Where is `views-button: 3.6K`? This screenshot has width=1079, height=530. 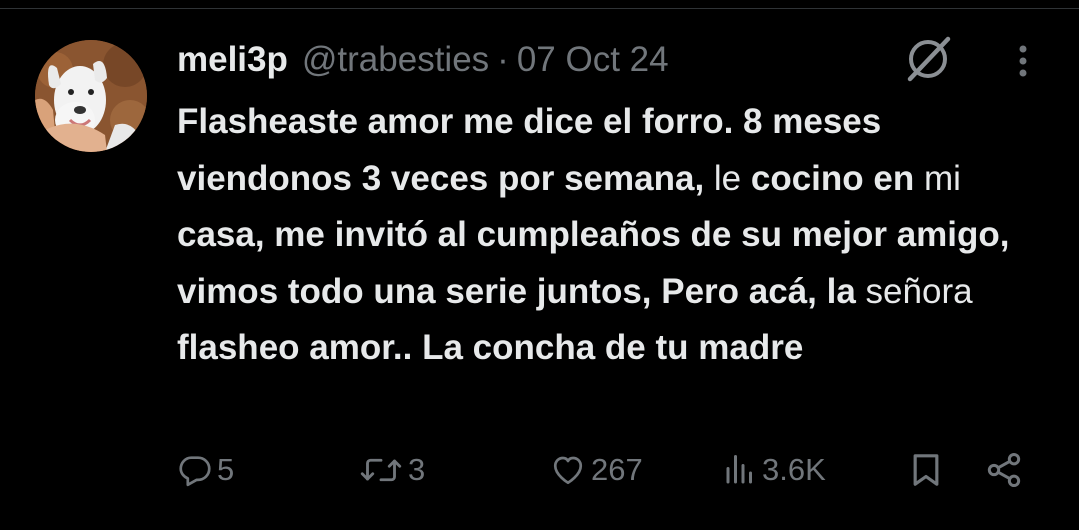
views-button: 3.6K is located at coordinates (774, 470).